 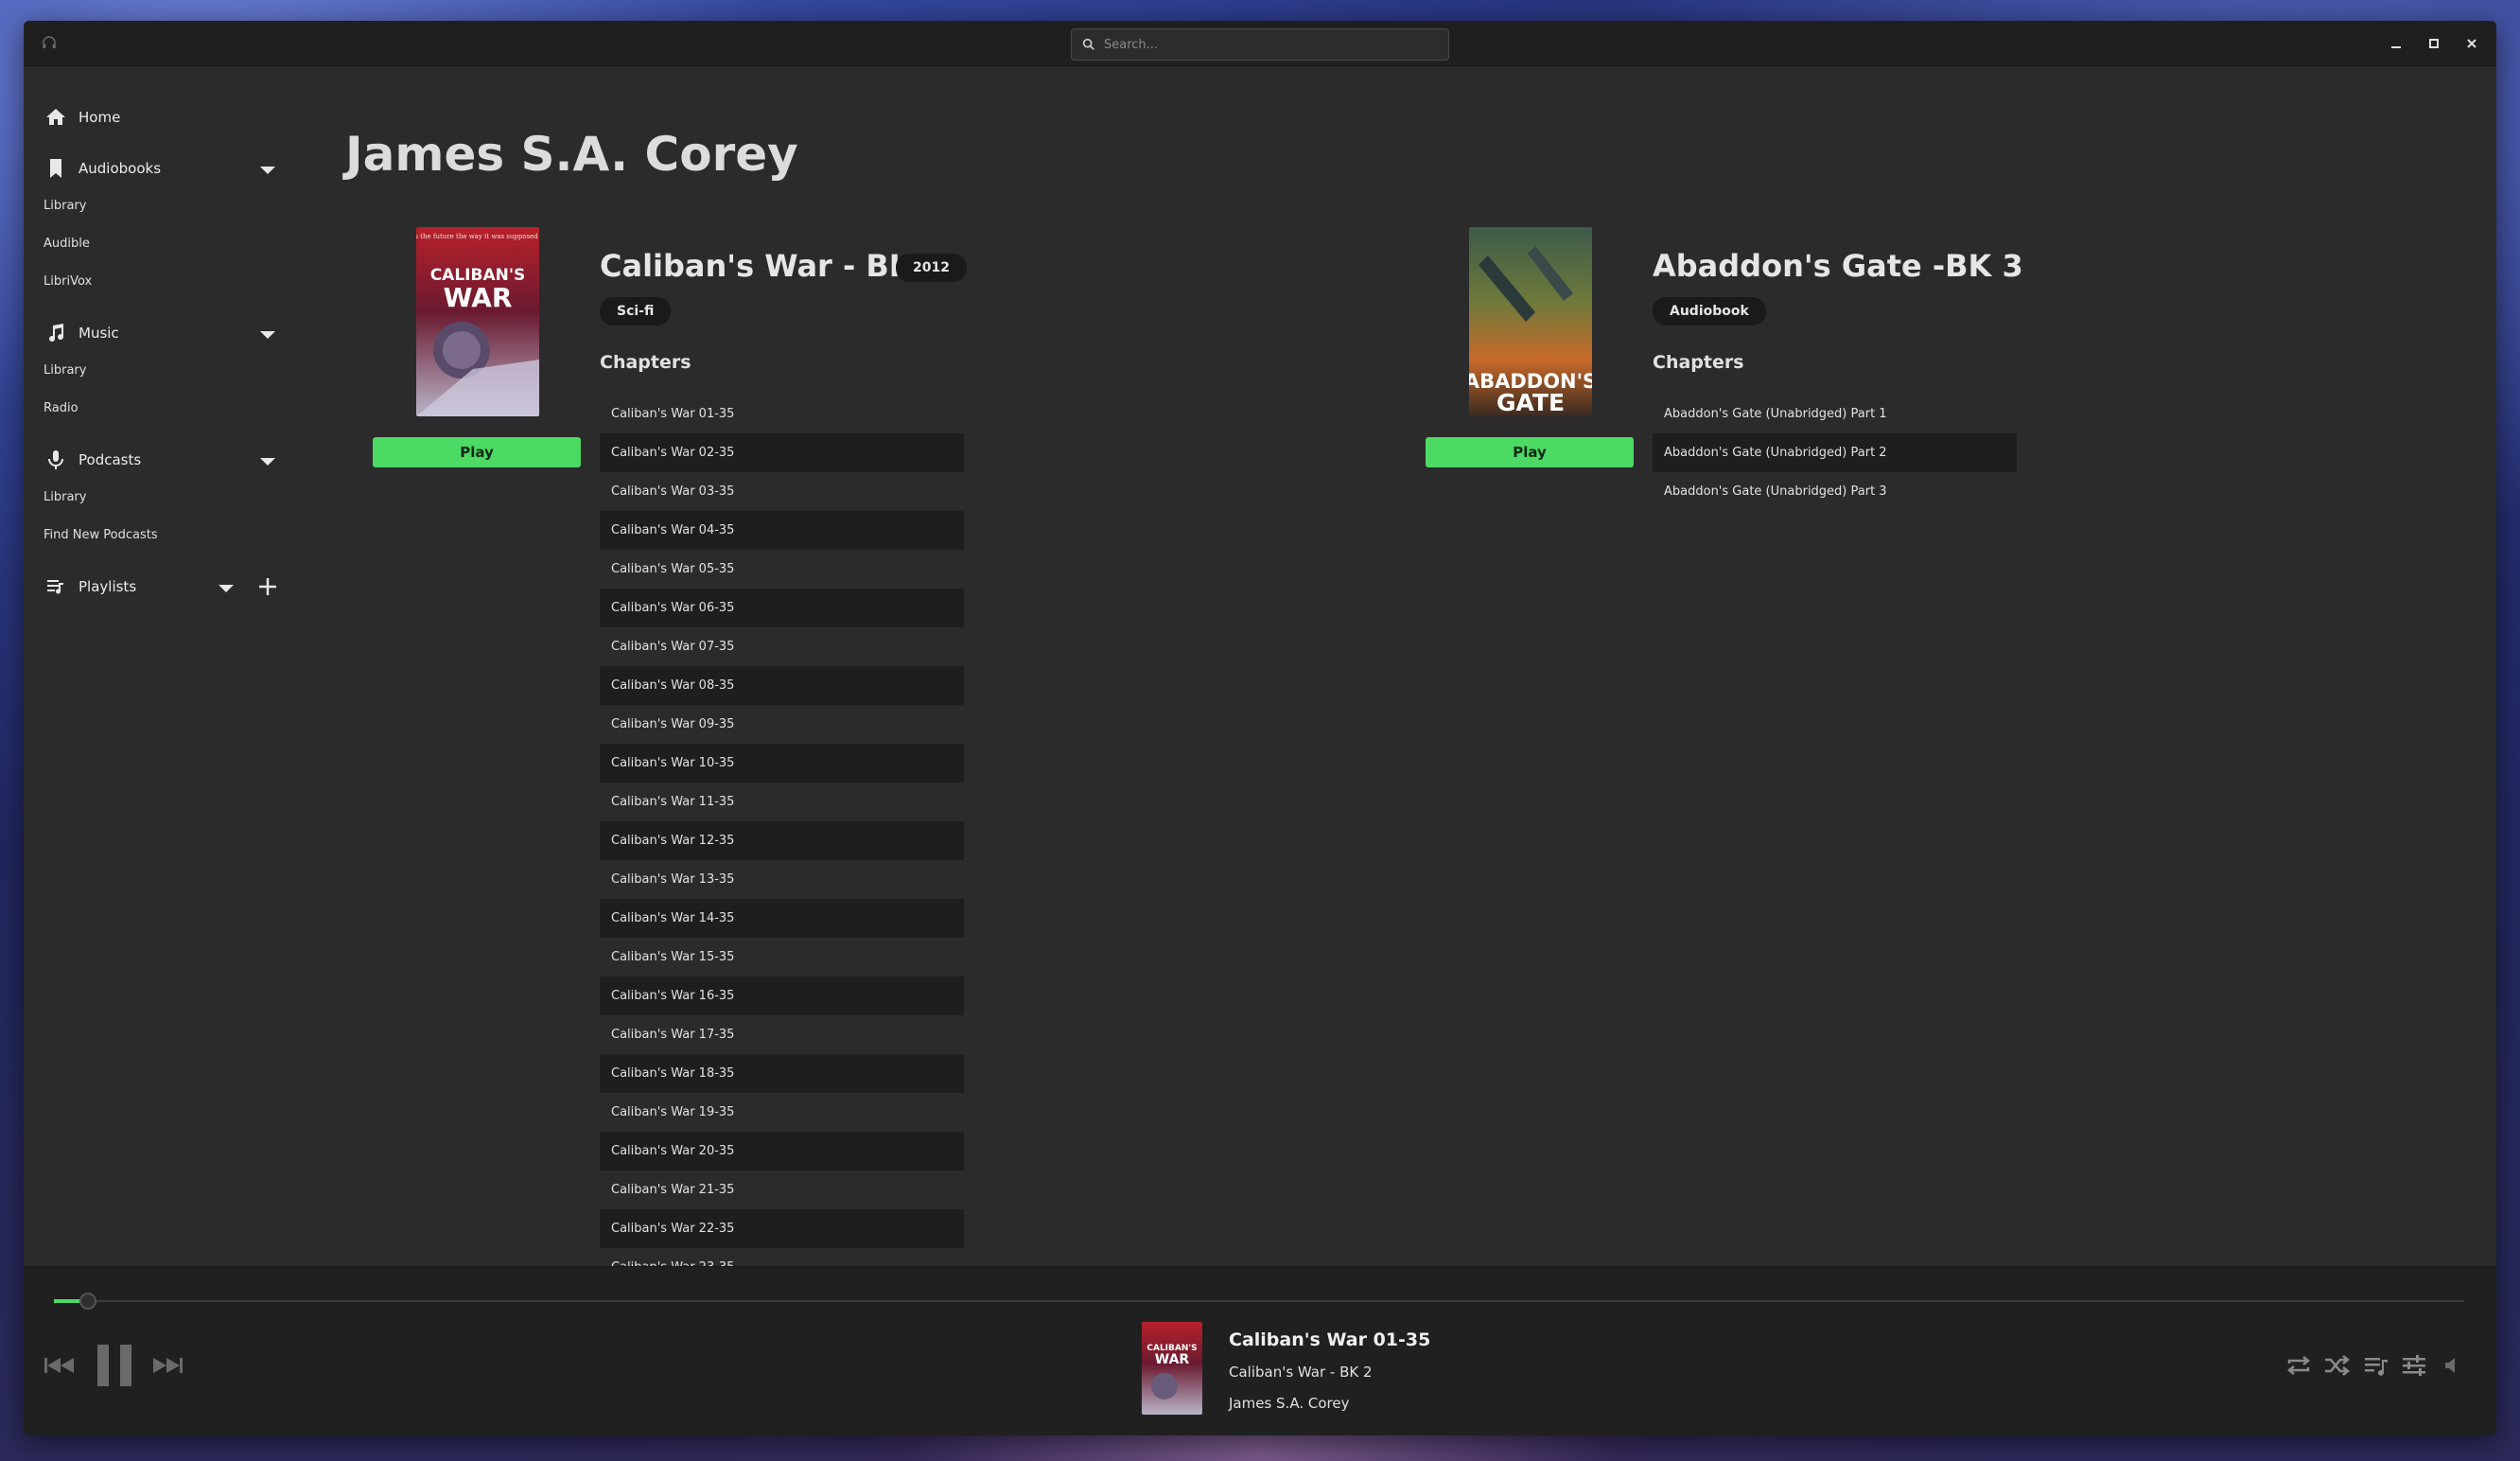 I want to click on shuffle-icon, so click(x=2336, y=1365).